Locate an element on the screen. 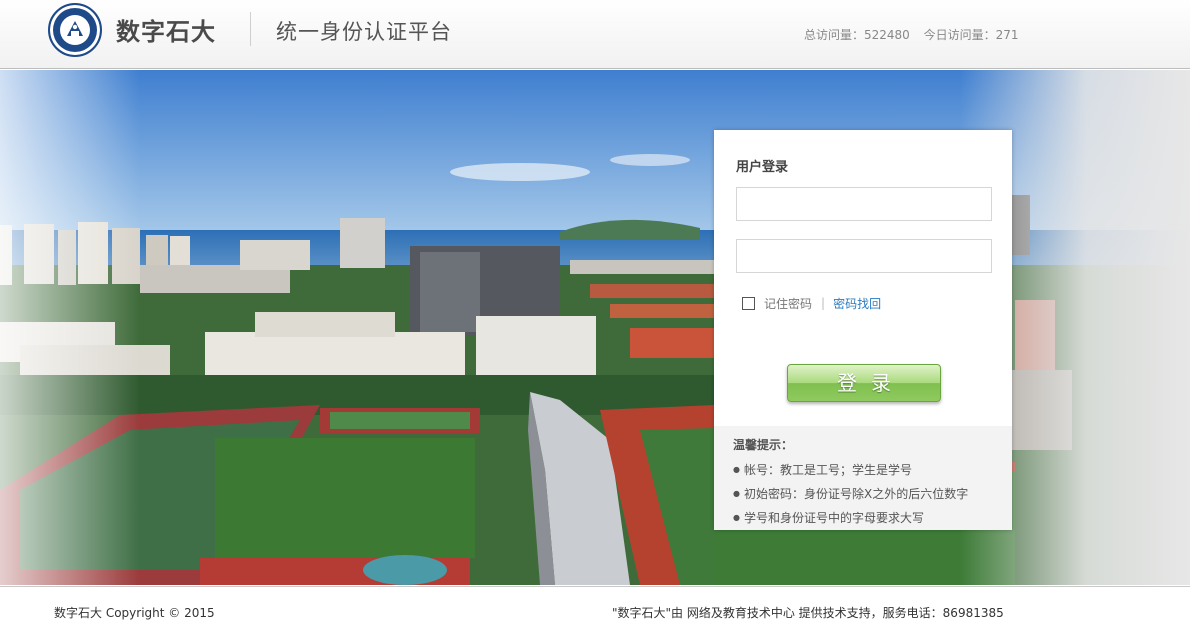  password-input is located at coordinates (864, 256).